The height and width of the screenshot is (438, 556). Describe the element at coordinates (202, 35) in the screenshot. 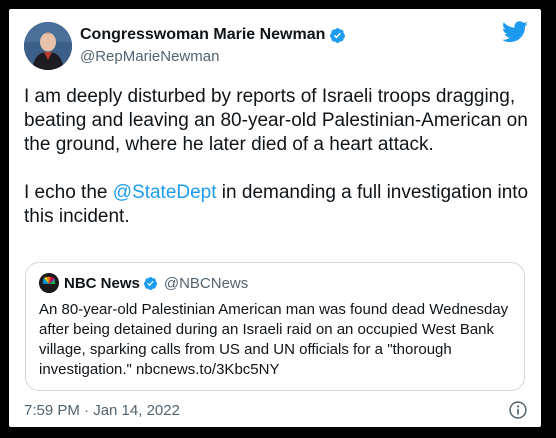

I see `author-name: Congresswoman Marie Newman` at that location.